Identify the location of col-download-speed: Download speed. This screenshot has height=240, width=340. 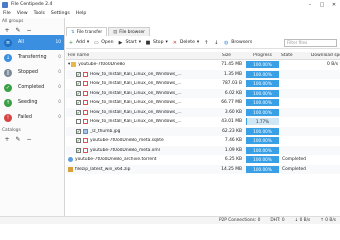
(324, 55).